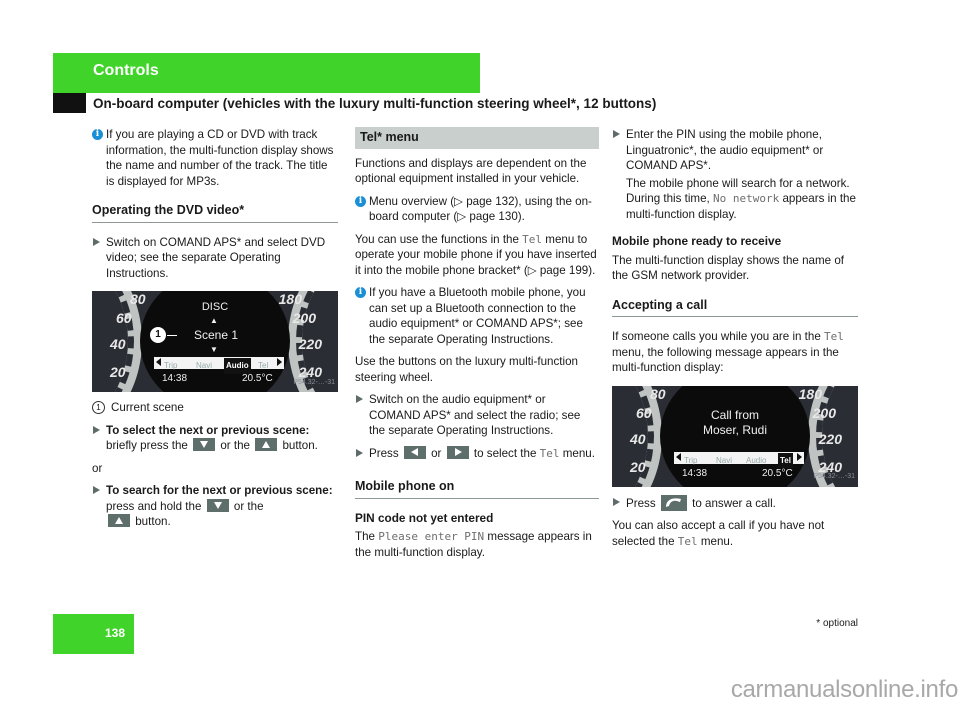 Image resolution: width=960 pixels, height=708 pixels. Describe the element at coordinates (673, 502) in the screenshot. I see `phone-answer-icon` at that location.